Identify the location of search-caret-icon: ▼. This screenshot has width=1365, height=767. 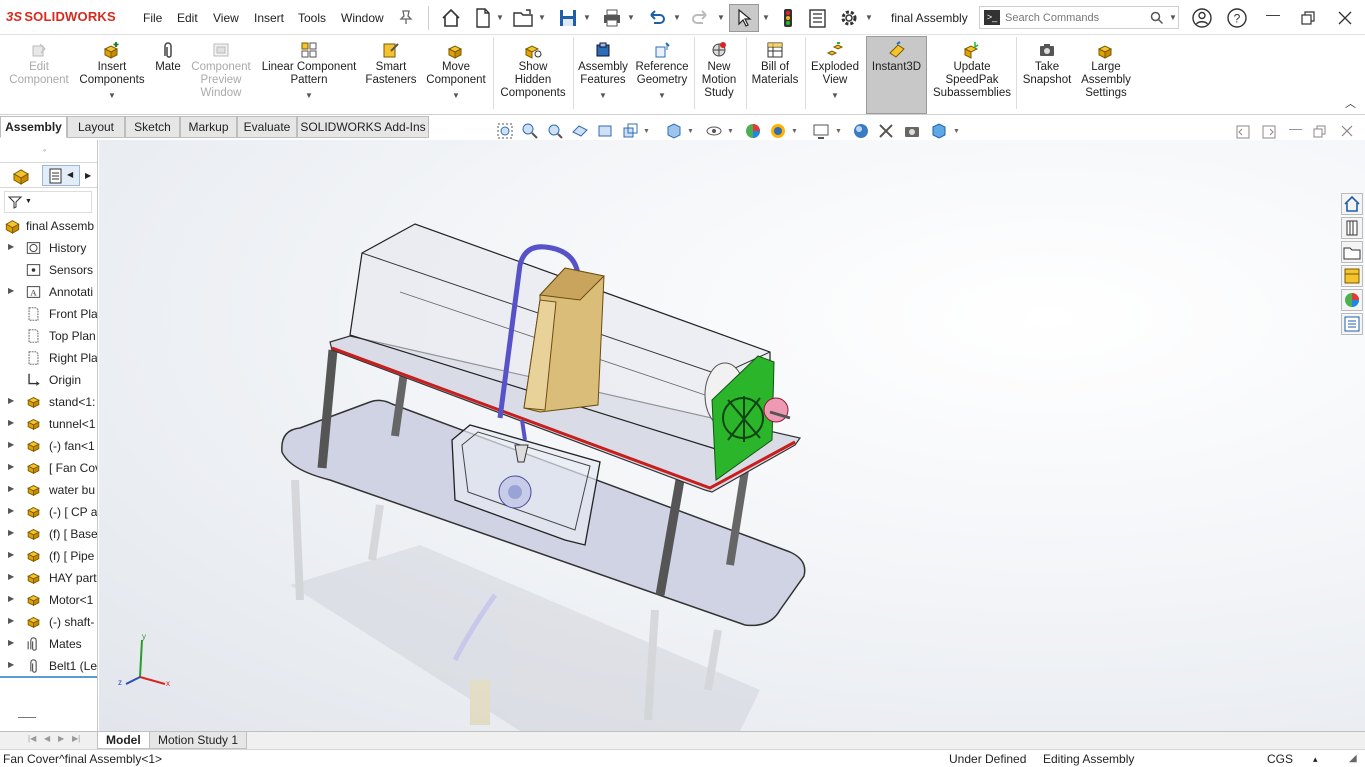
(1173, 17).